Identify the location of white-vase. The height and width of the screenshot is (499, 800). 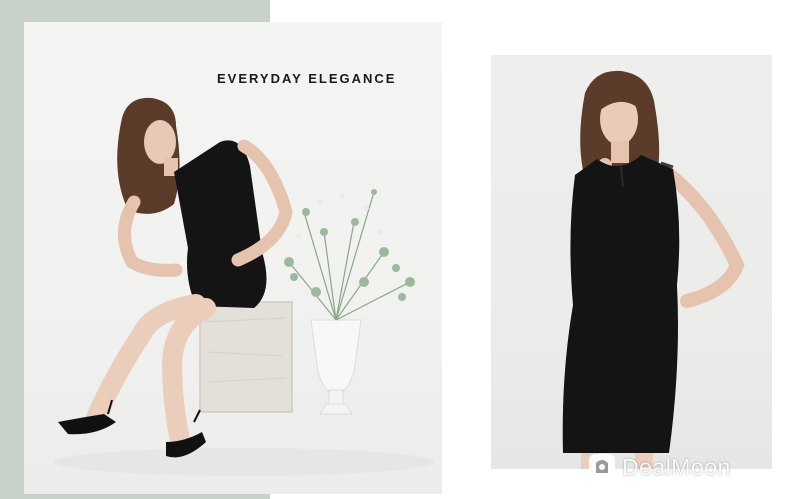
(336, 367).